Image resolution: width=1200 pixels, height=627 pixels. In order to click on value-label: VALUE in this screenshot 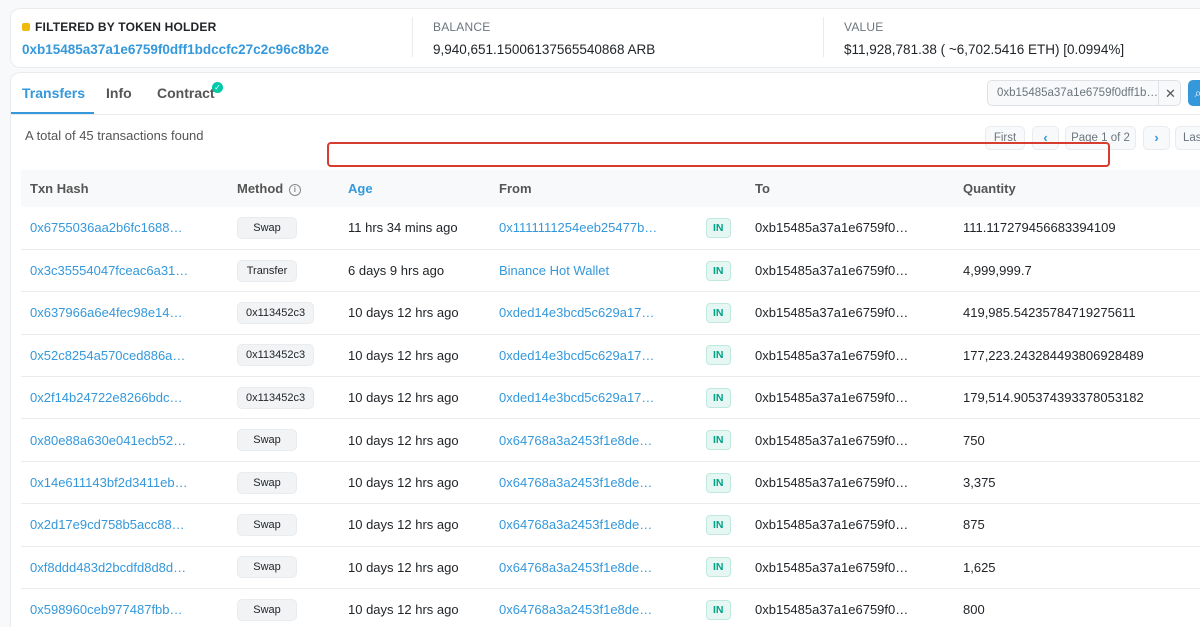, I will do `click(864, 27)`.